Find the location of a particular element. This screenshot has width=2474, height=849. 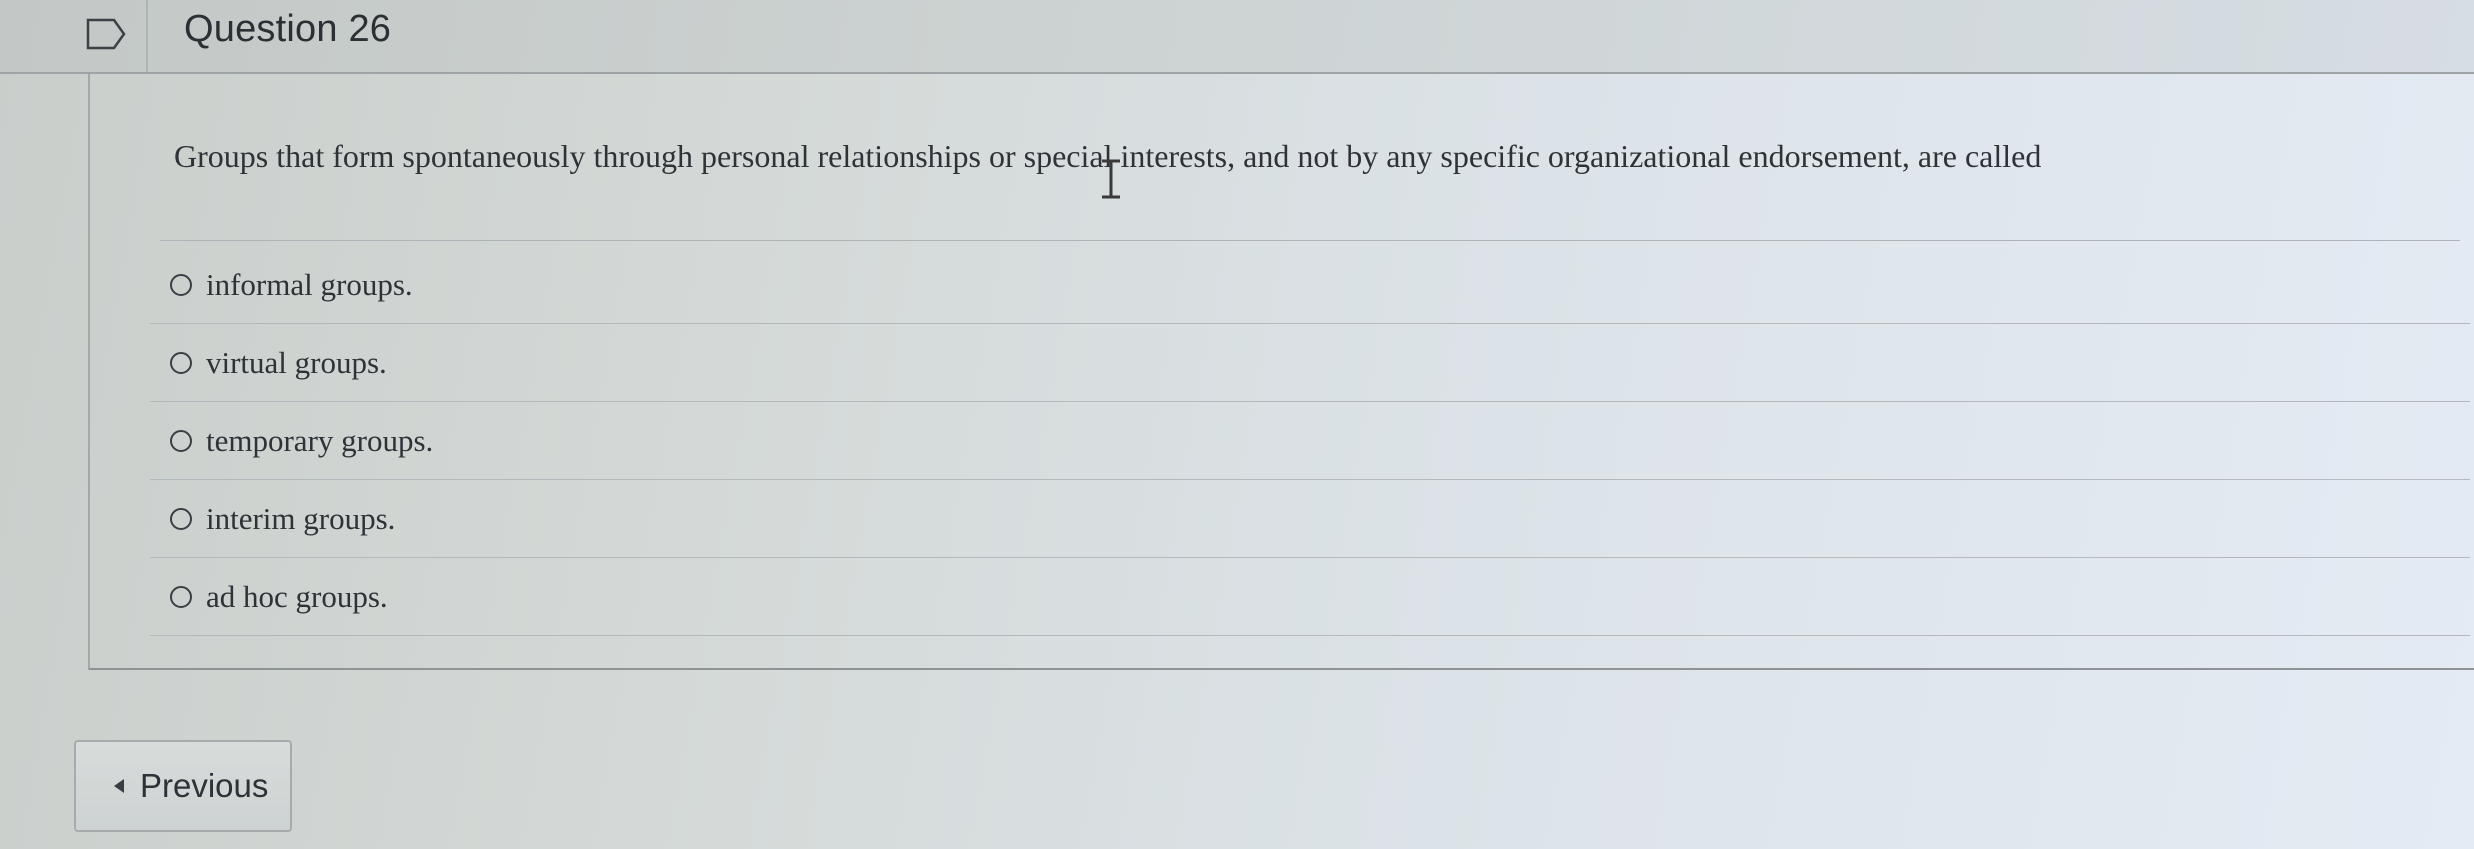

triangle-left-icon is located at coordinates (119, 786).